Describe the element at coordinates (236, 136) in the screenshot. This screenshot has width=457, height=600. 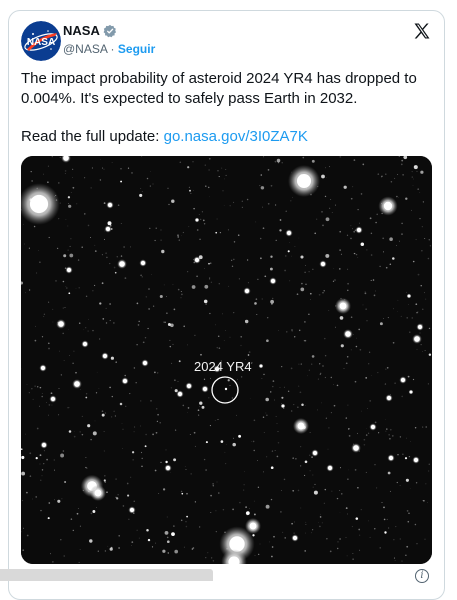
I see `update-link: go.nasa.gov/3I0ZA7K` at that location.